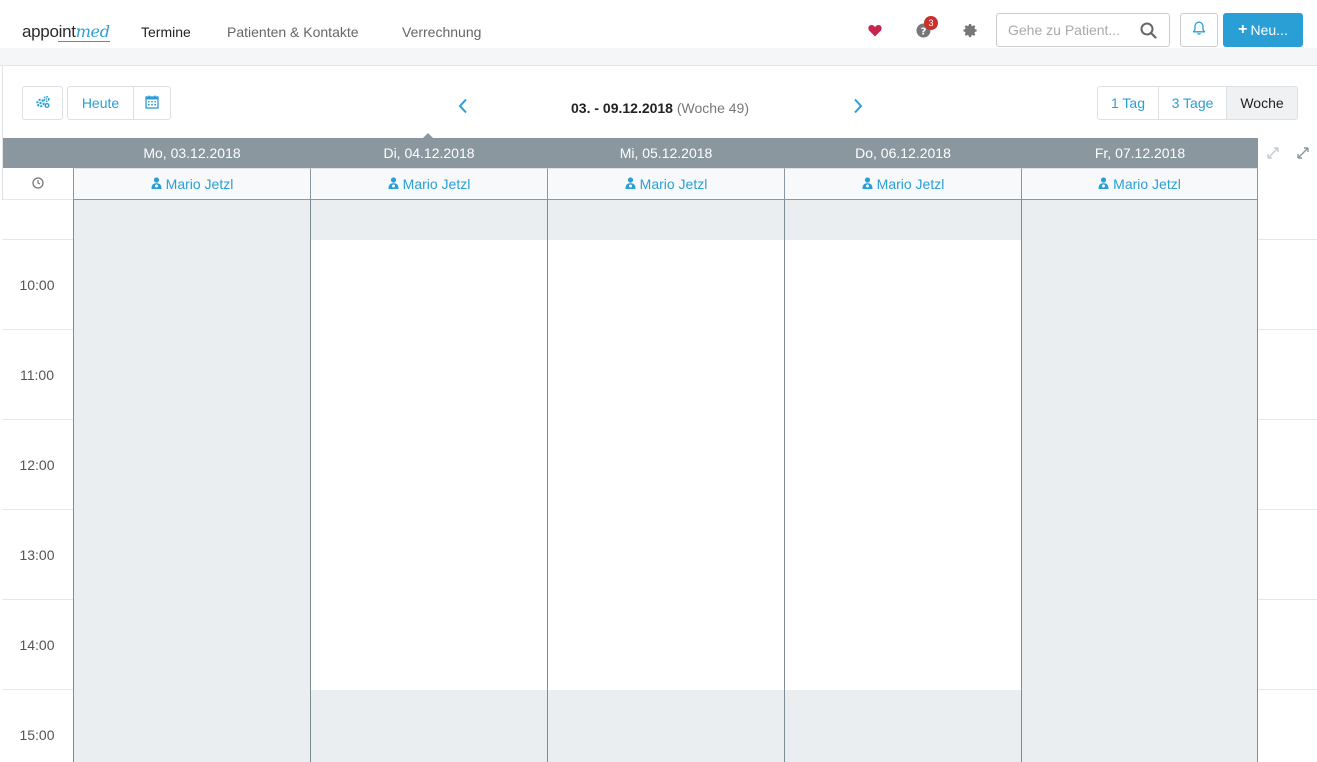 The height and width of the screenshot is (762, 1317). What do you see at coordinates (931, 23) in the screenshot?
I see `help-badge: 3` at bounding box center [931, 23].